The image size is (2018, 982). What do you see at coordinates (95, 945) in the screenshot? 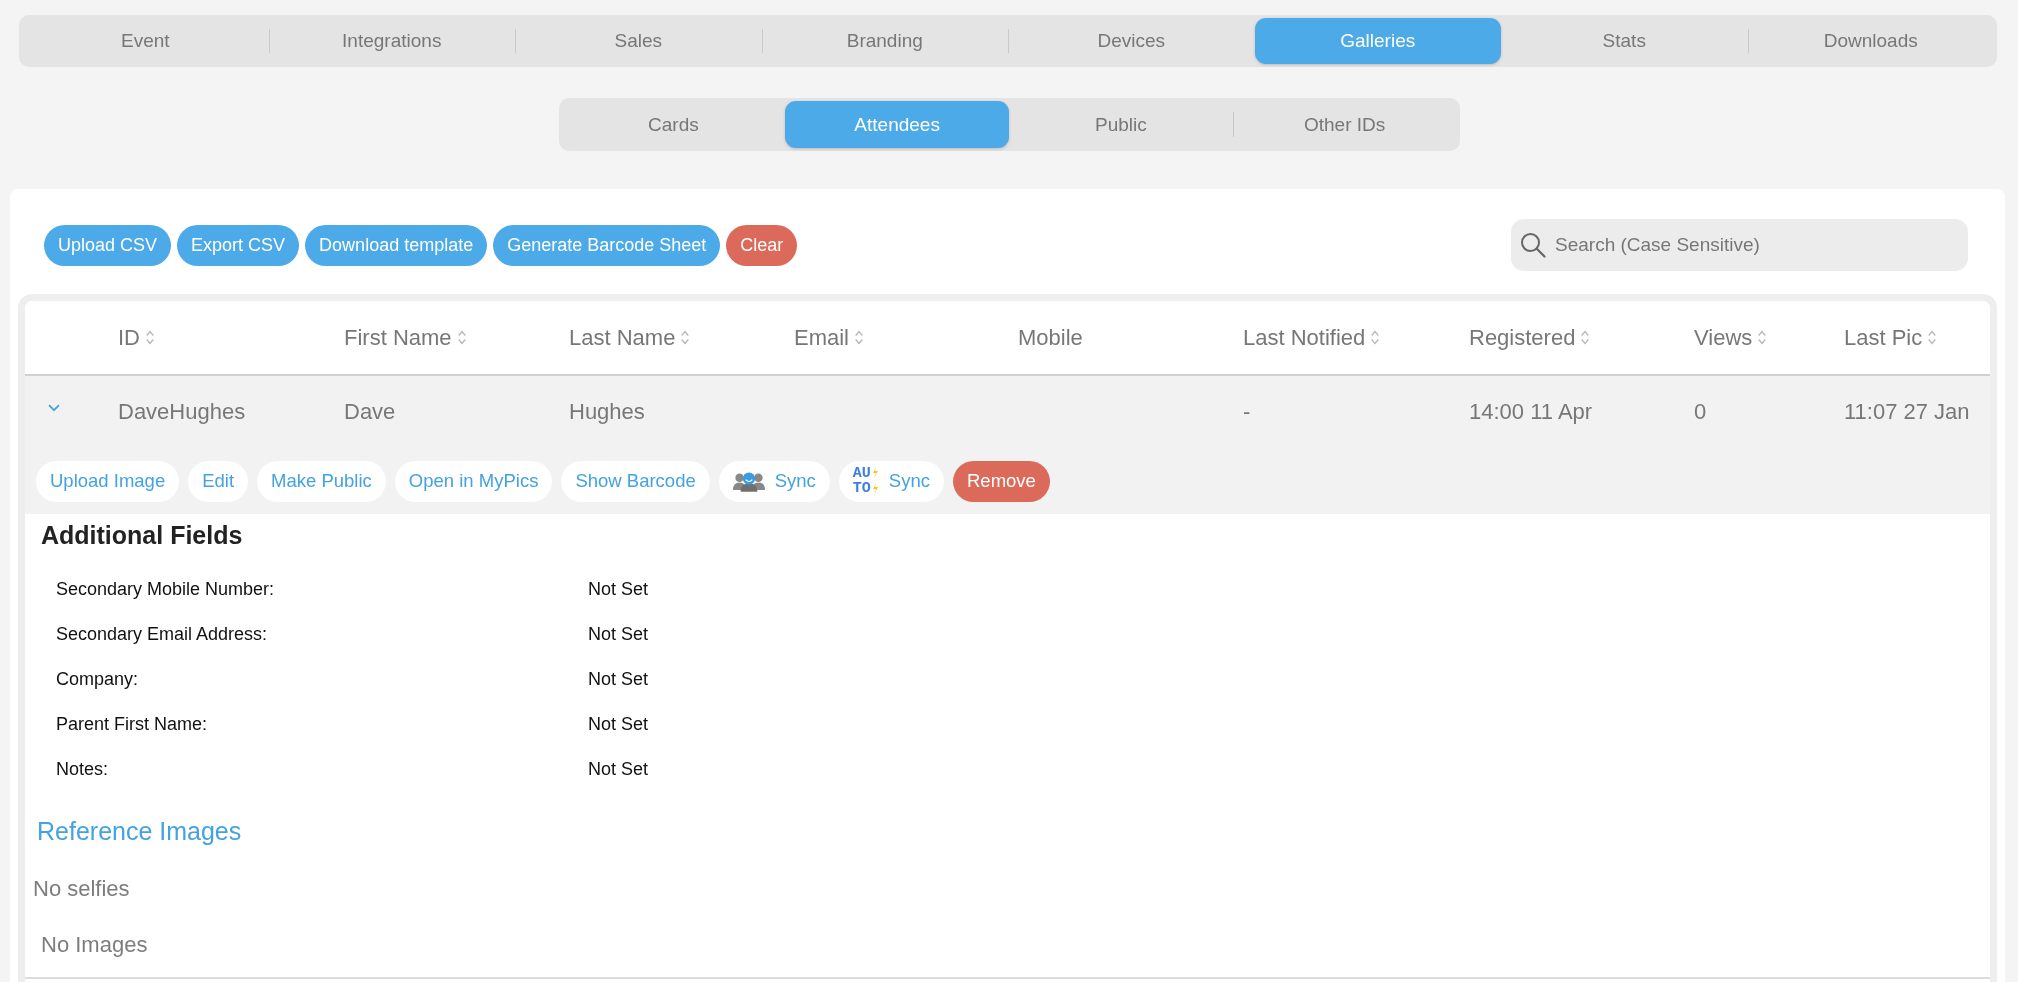
I see `empty-message: No Images` at bounding box center [95, 945].